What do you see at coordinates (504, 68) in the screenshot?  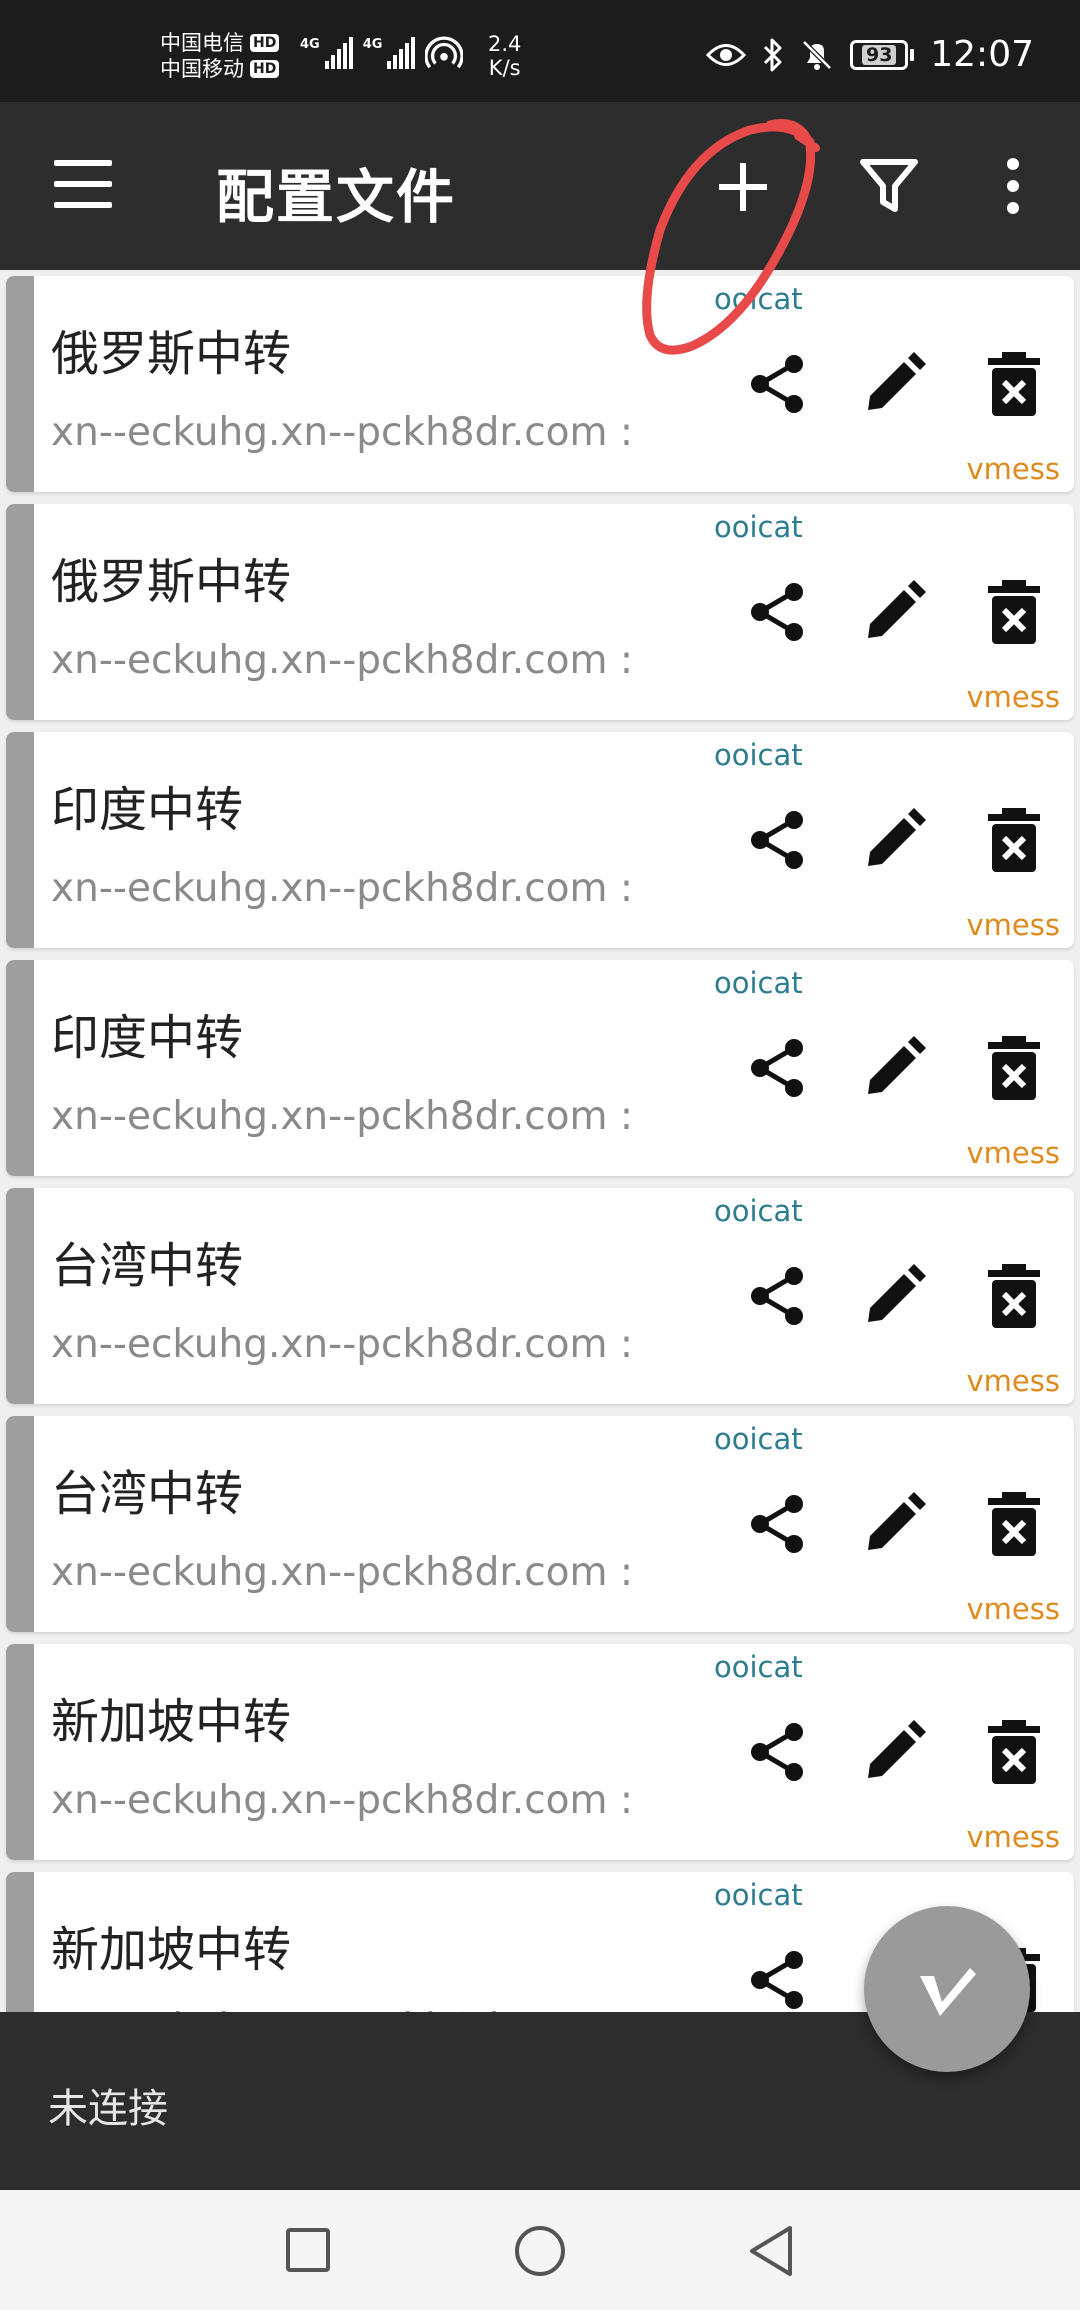 I see `speed-unit: K/s` at bounding box center [504, 68].